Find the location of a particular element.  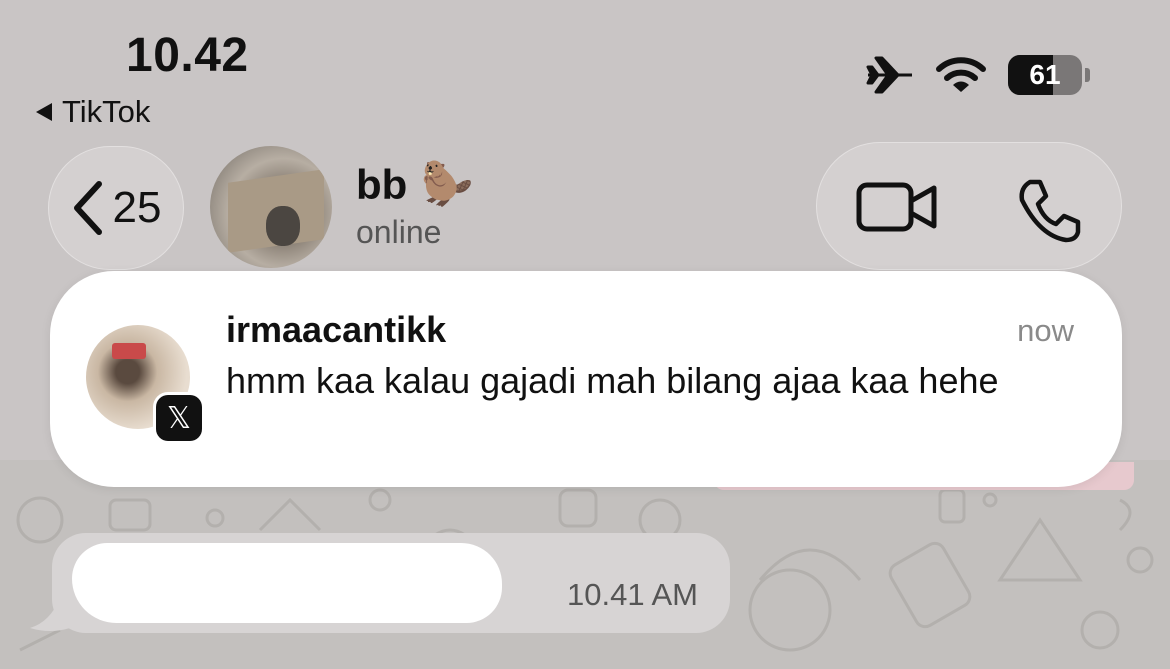

back-to-app-link: TikTok is located at coordinates (93, 112).